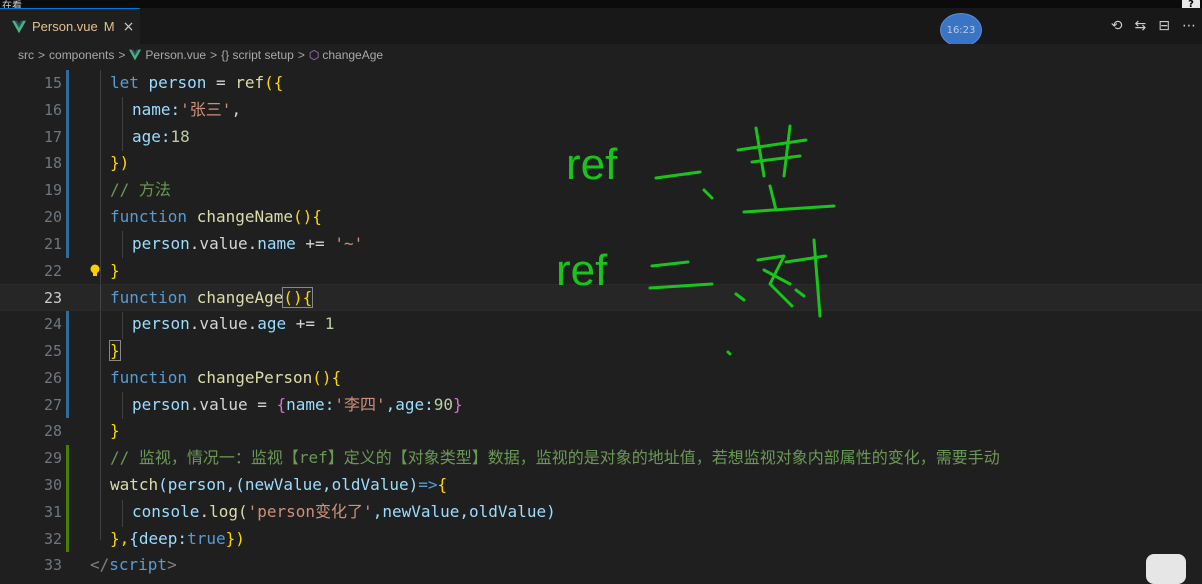 This screenshot has width=1202, height=584. I want to click on handwriting-ink-overlay, so click(742, 240).